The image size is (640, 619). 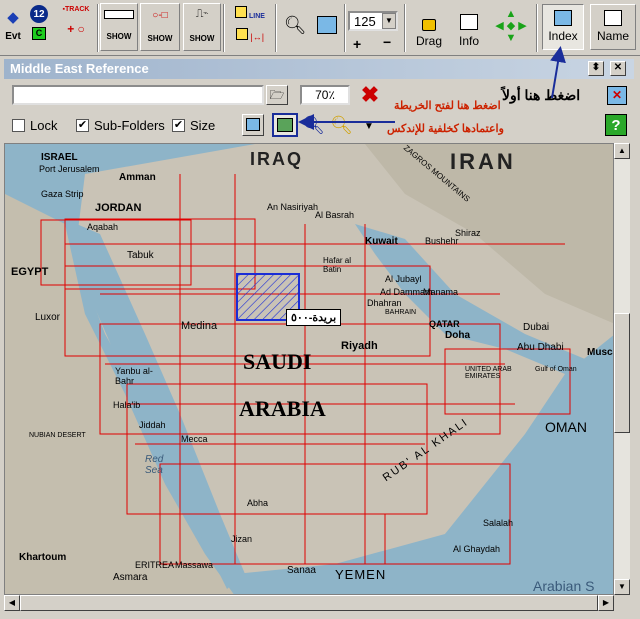 I want to click on map-label-medina: Medina, so click(x=199, y=326).